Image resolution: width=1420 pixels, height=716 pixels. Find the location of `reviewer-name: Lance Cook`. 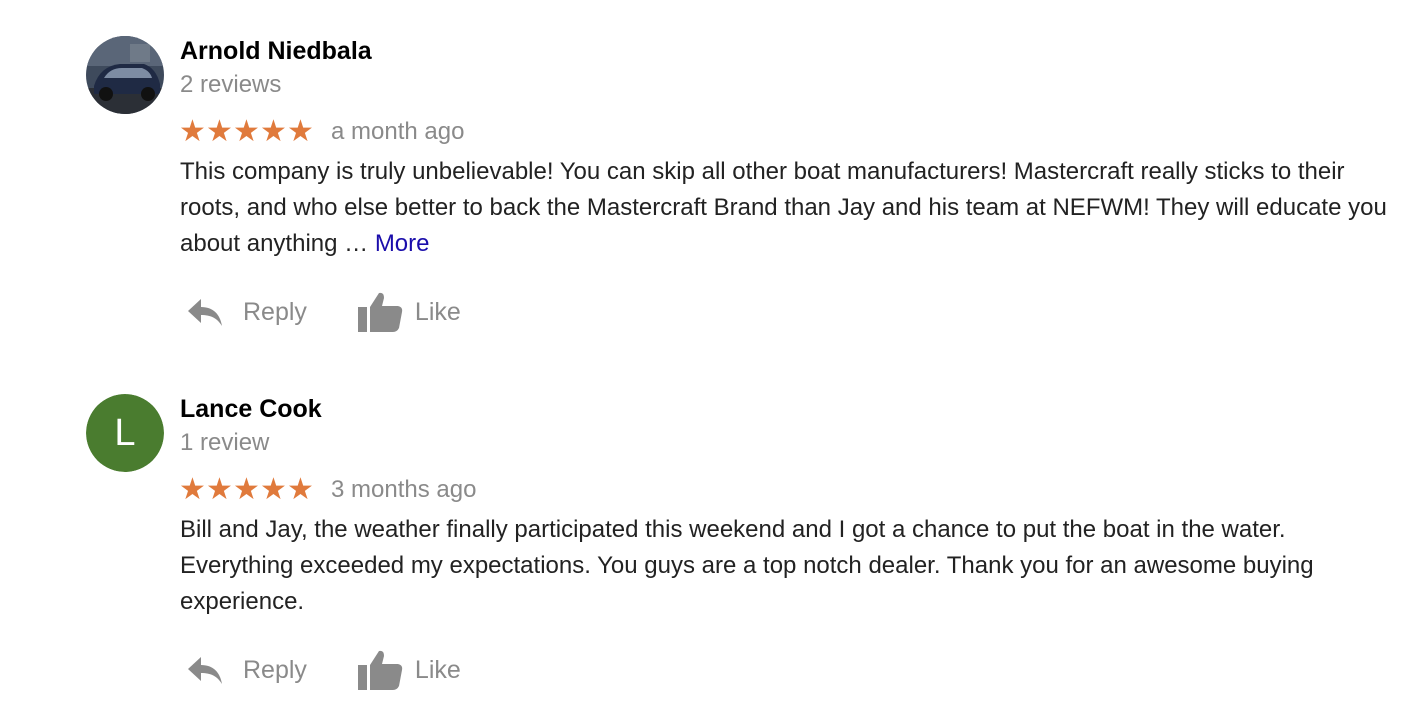

reviewer-name: Lance Cook is located at coordinates (251, 409).